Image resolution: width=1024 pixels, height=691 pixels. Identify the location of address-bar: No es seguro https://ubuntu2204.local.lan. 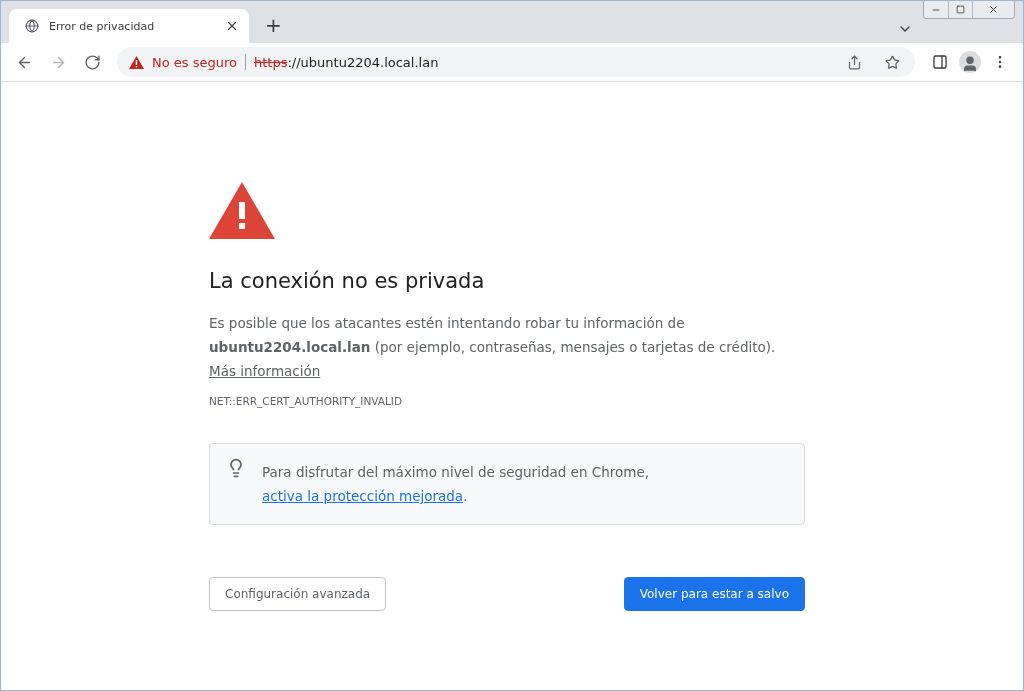
(516, 62).